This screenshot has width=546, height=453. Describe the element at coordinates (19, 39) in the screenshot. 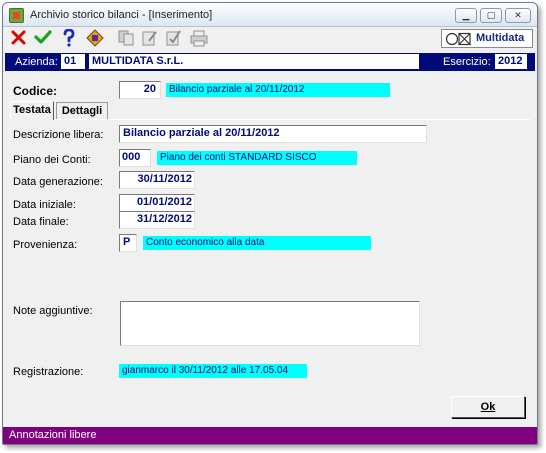

I see `cancel-icon` at that location.